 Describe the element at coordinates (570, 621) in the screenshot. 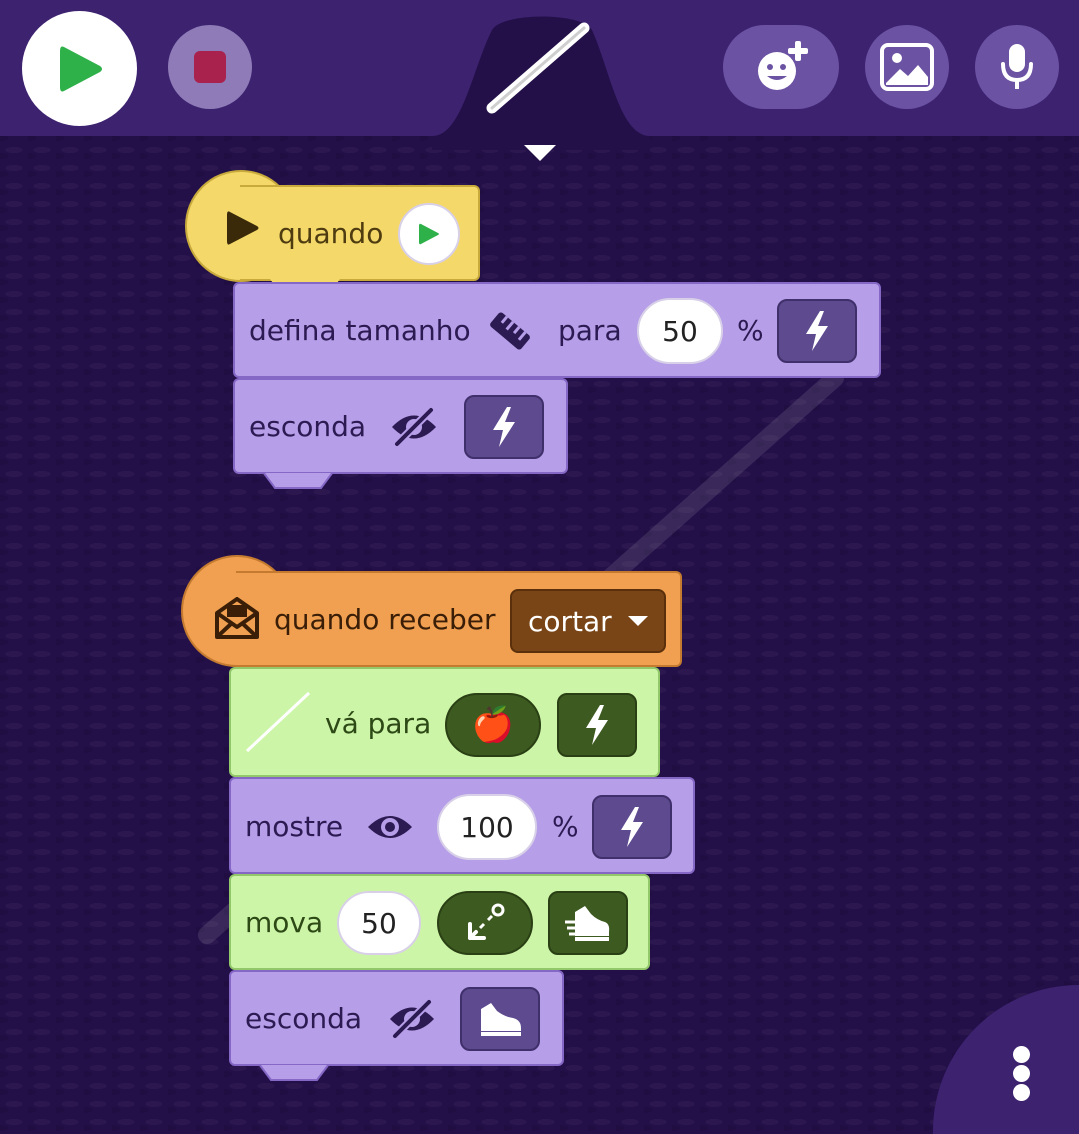

I see `message-value: cortar` at that location.